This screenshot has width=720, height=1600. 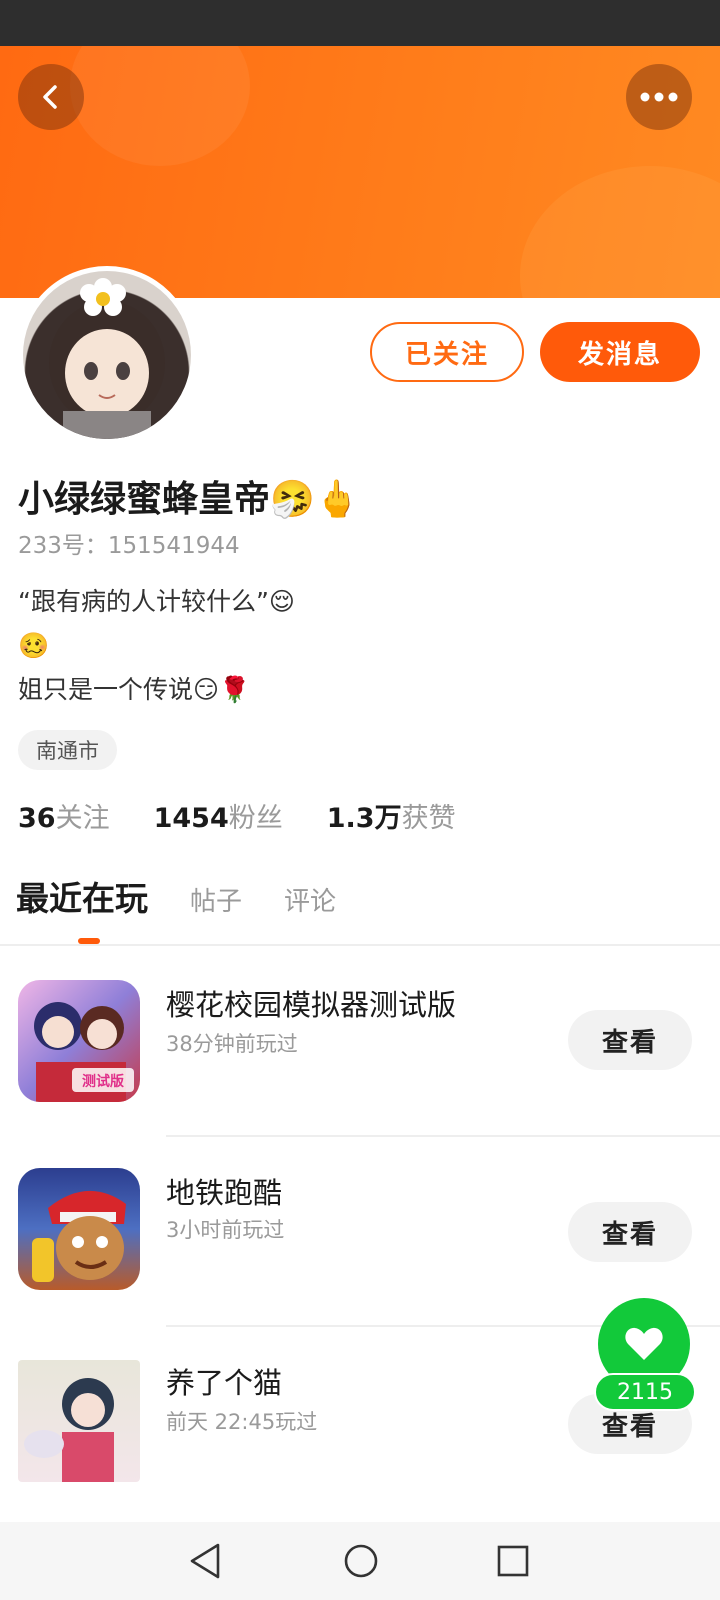 I want to click on svg-text: 测试版, so click(x=103, y=1081).